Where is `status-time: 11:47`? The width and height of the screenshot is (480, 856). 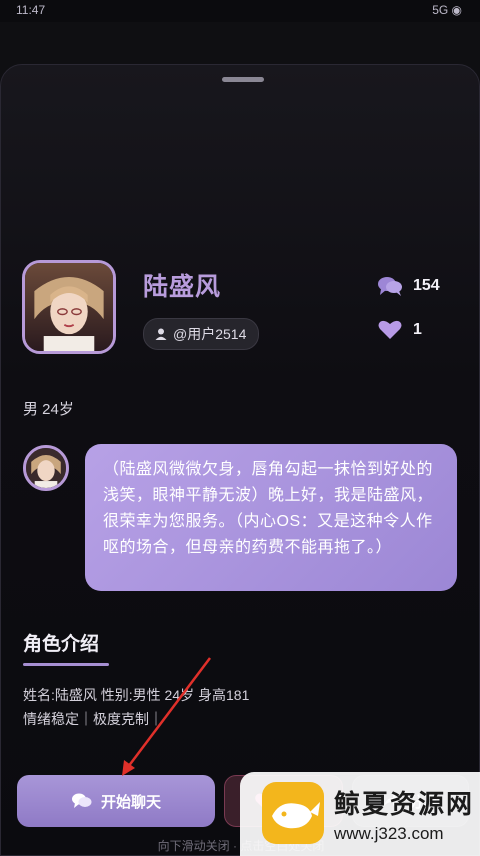
status-time: 11:47 is located at coordinates (31, 10).